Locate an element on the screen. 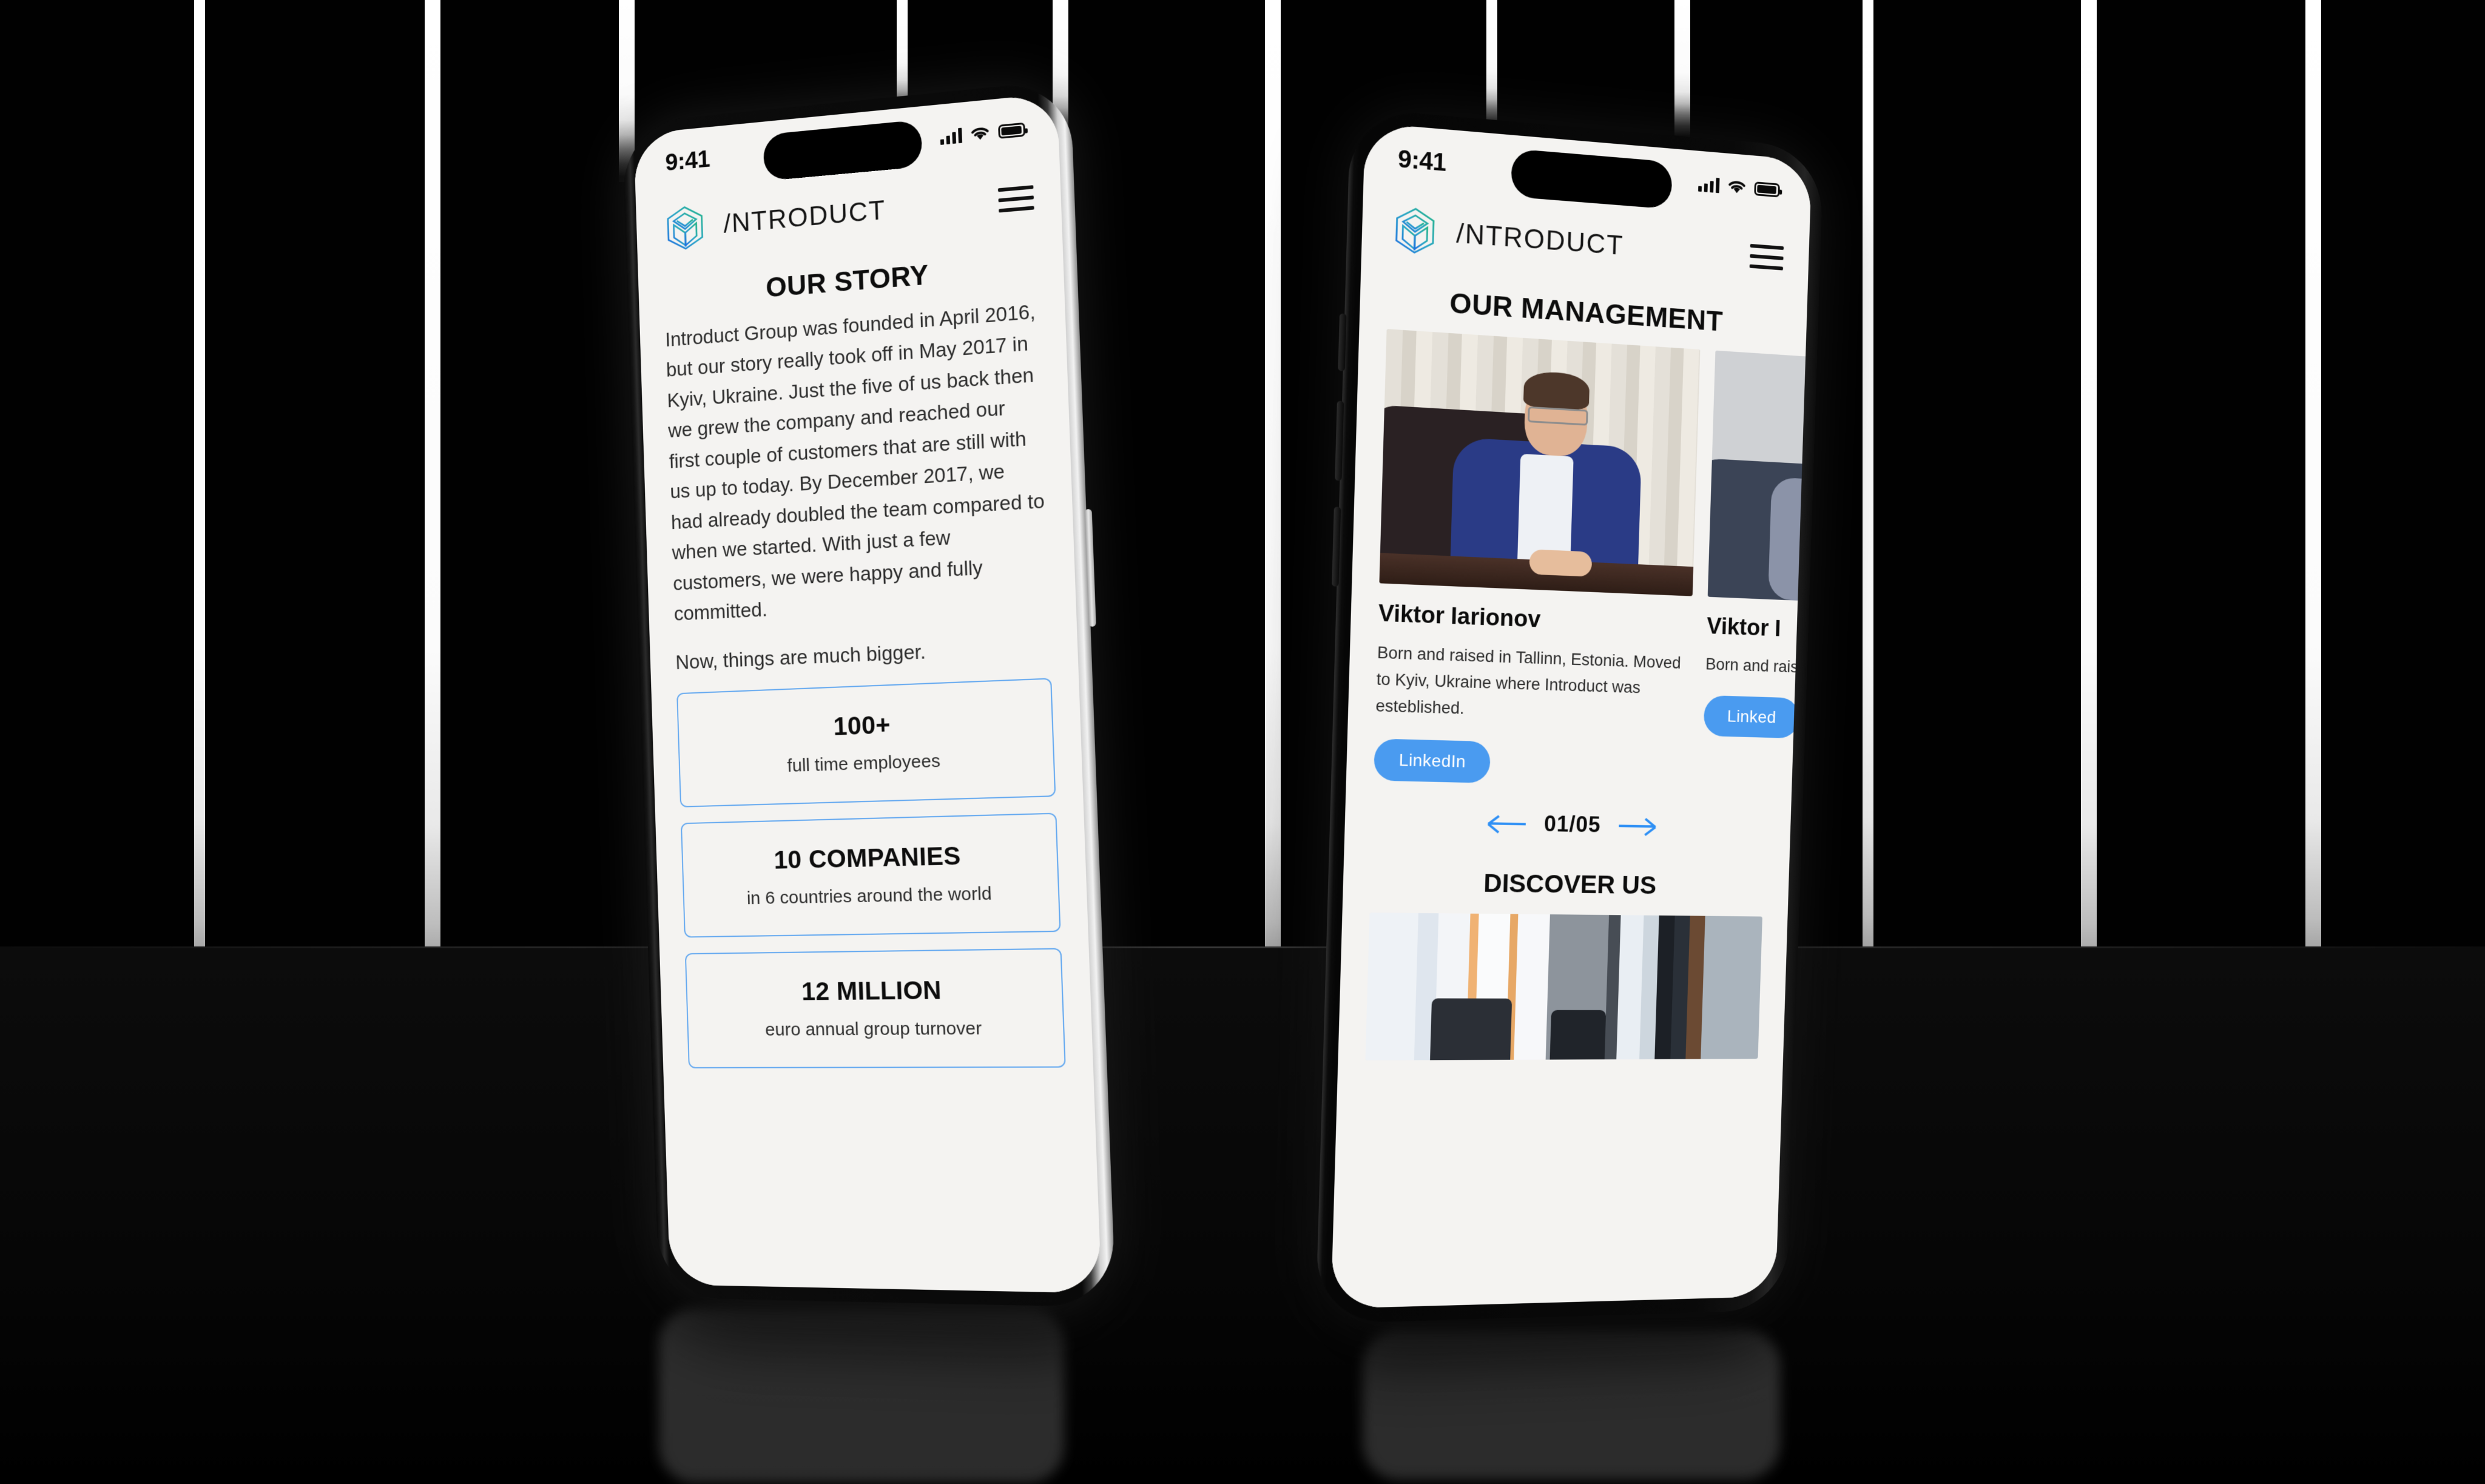 Image resolution: width=2485 pixels, height=1484 pixels. stat-number: 12 MILLION is located at coordinates (871, 991).